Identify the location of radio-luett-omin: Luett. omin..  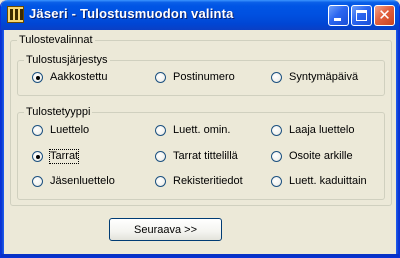
(192, 130).